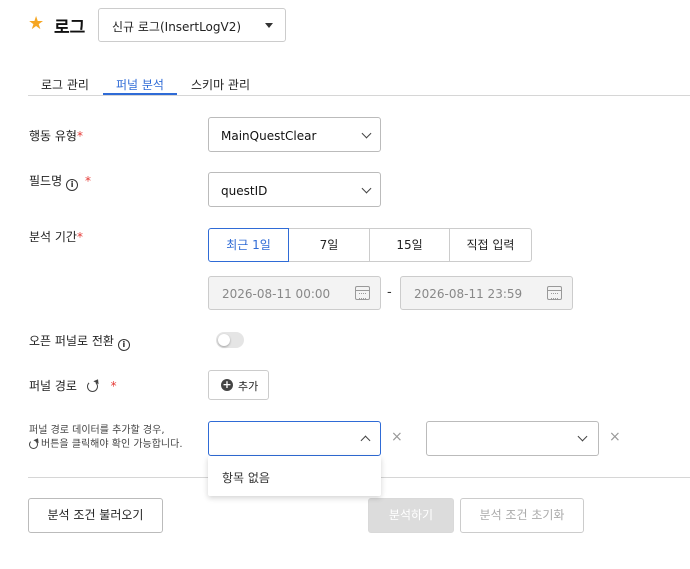 The image size is (690, 569). I want to click on period-option-15days: 15일, so click(409, 245).